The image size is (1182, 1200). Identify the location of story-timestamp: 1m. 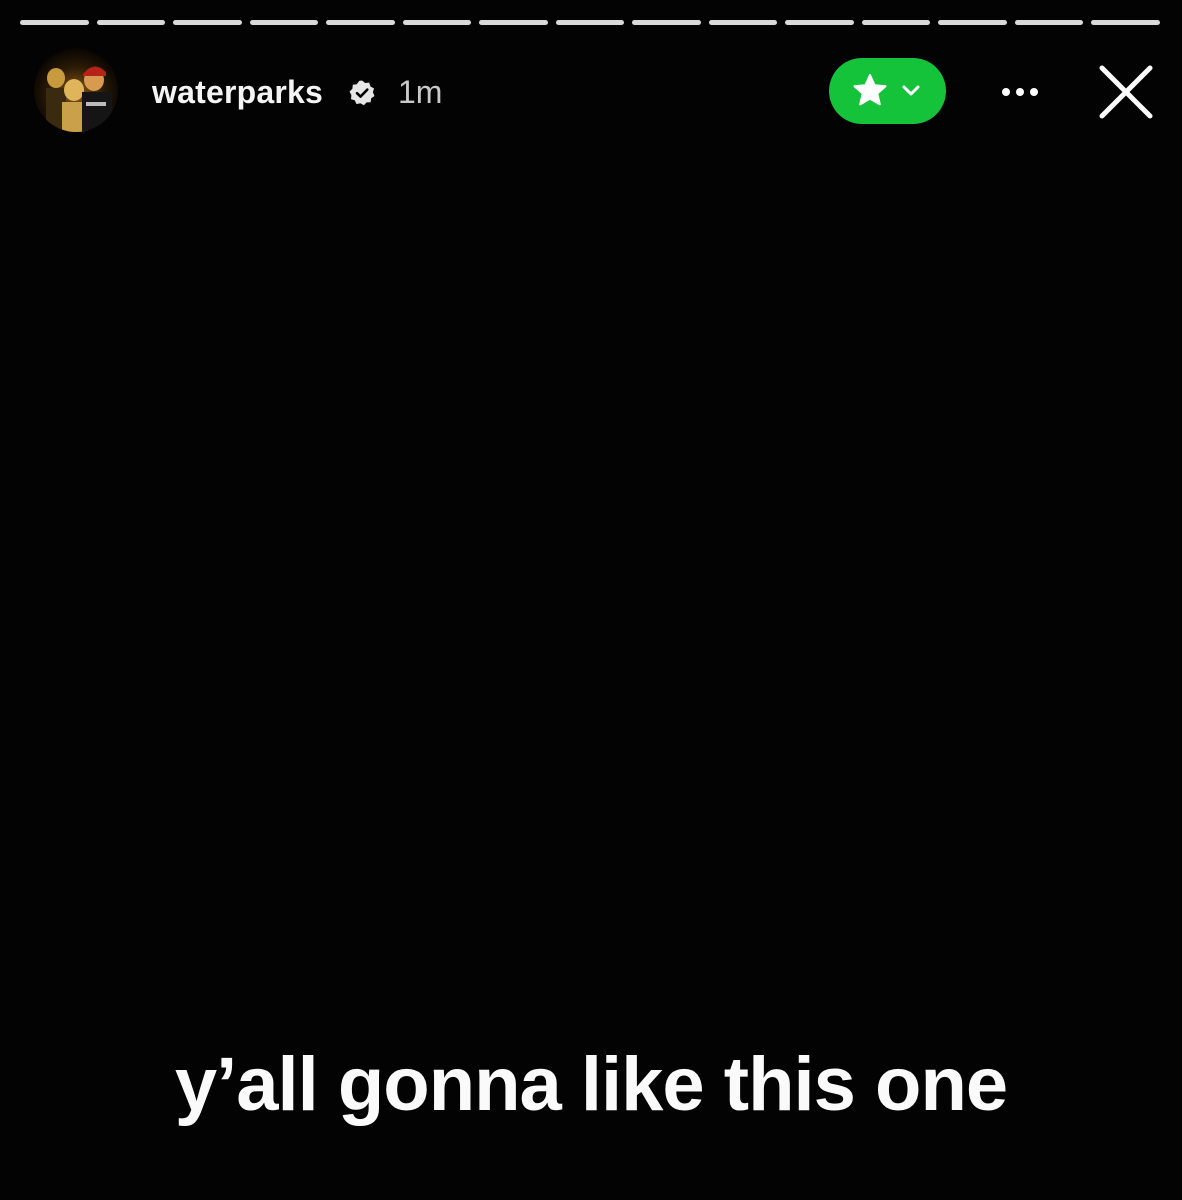
(420, 92).